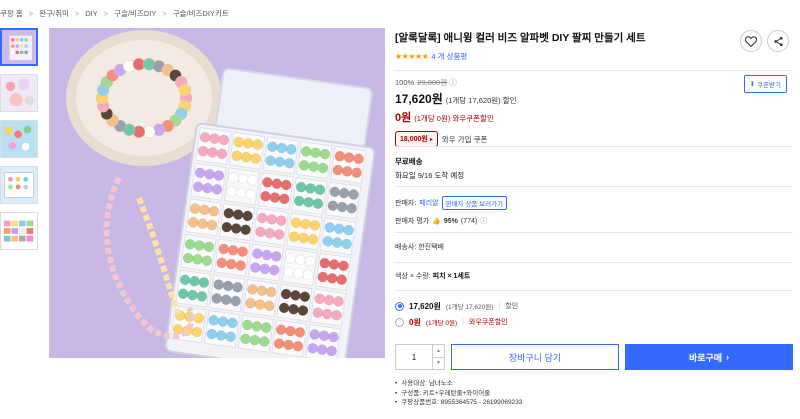 This screenshot has width=800, height=419. What do you see at coordinates (11, 13) in the screenshot?
I see `breadcrumb-item-home: 쿠팡 홈` at bounding box center [11, 13].